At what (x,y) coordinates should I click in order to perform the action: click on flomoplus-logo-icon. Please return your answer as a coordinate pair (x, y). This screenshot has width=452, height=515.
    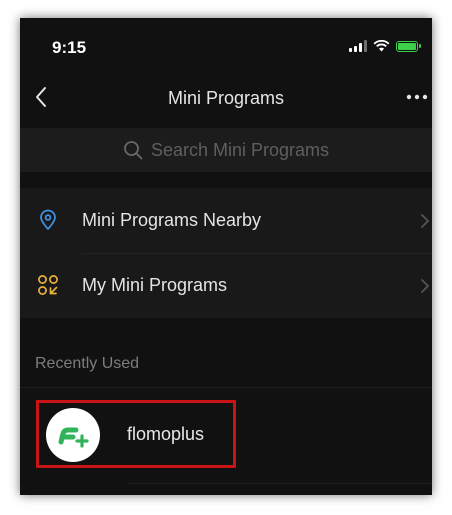
    Looking at the image, I should click on (73, 435).